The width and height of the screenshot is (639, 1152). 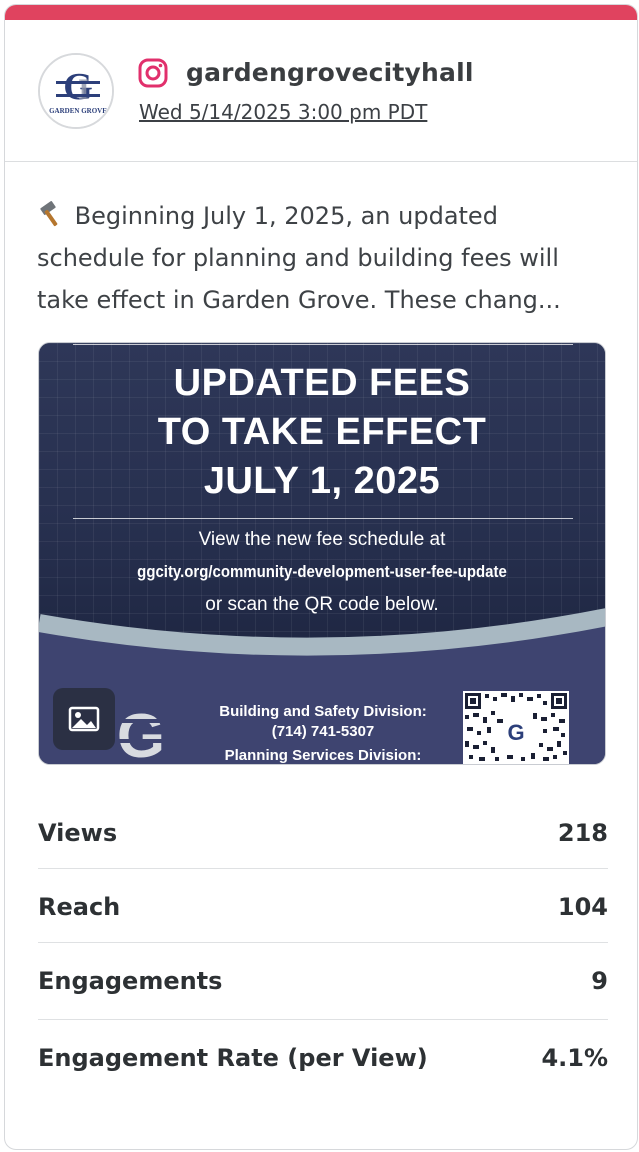 What do you see at coordinates (153, 73) in the screenshot?
I see `instagram-icon` at bounding box center [153, 73].